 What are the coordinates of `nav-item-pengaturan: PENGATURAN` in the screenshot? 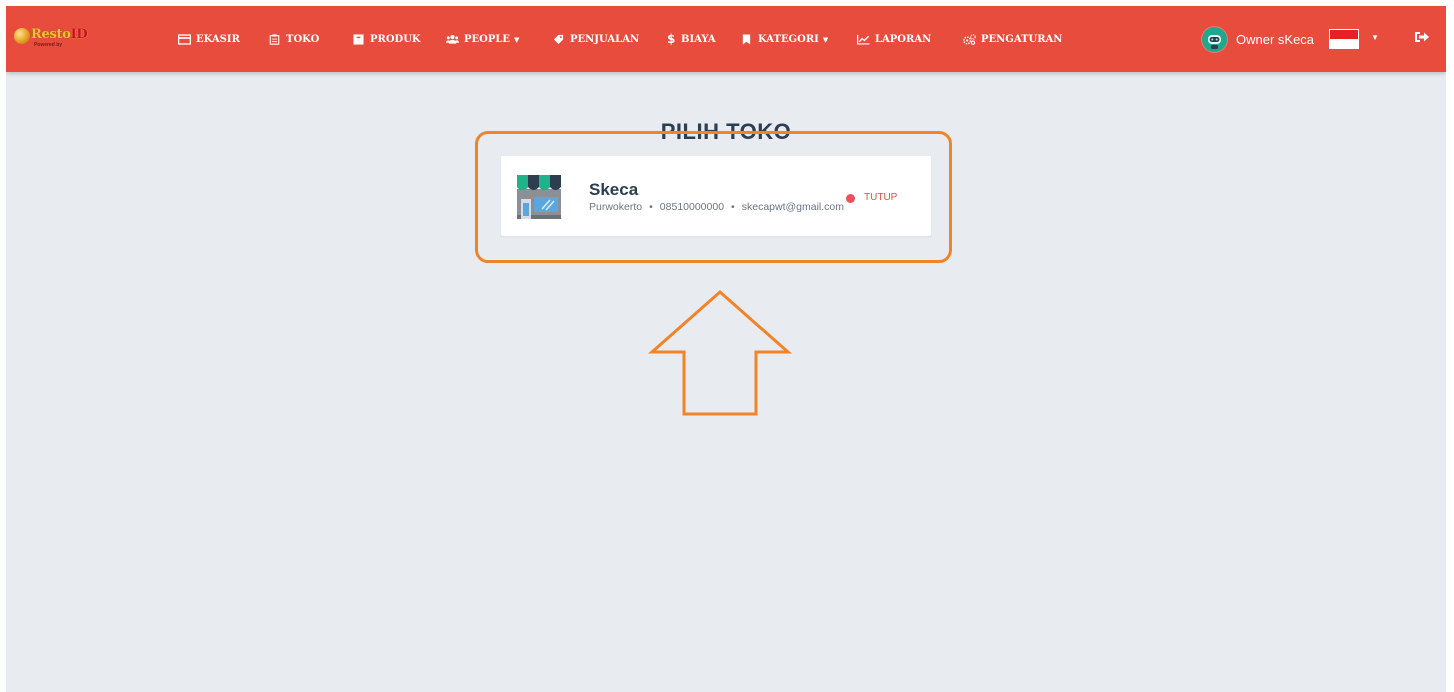 It's located at (1012, 39).